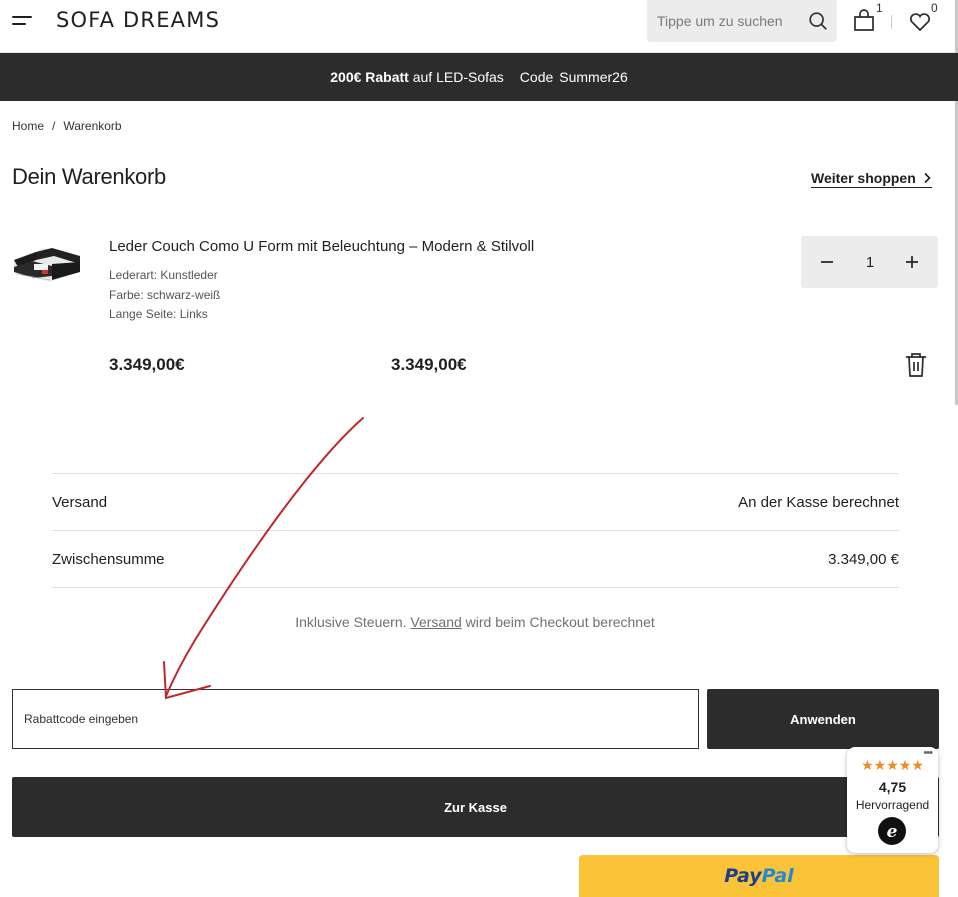 Image resolution: width=958 pixels, height=897 pixels. What do you see at coordinates (458, 77) in the screenshot?
I see `promo-text: auf LED-Sofas` at bounding box center [458, 77].